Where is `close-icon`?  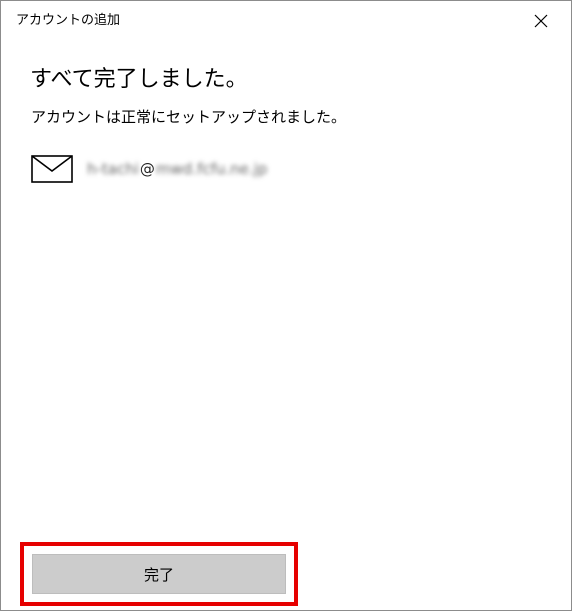
close-icon is located at coordinates (541, 21).